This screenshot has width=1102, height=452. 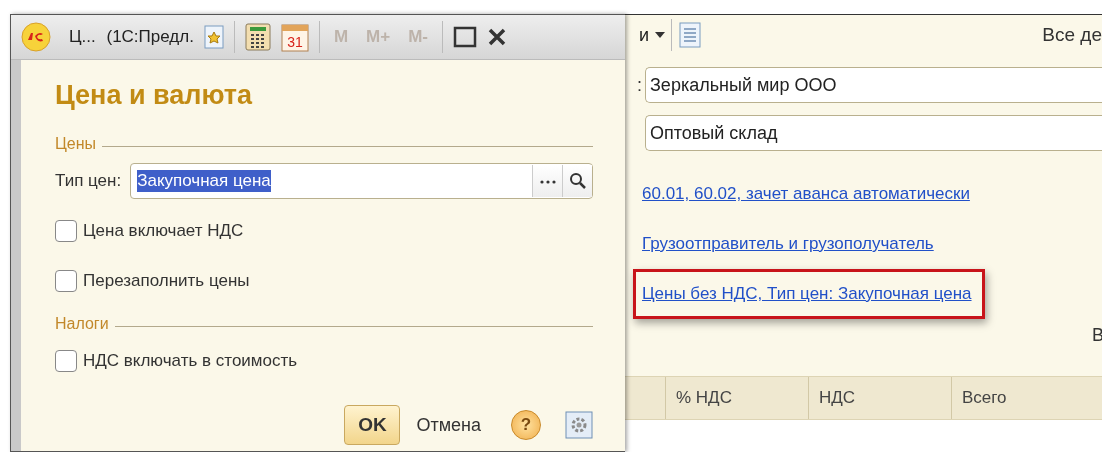 I want to click on checkbox-label: Цена включает НДС, so click(x=163, y=231).